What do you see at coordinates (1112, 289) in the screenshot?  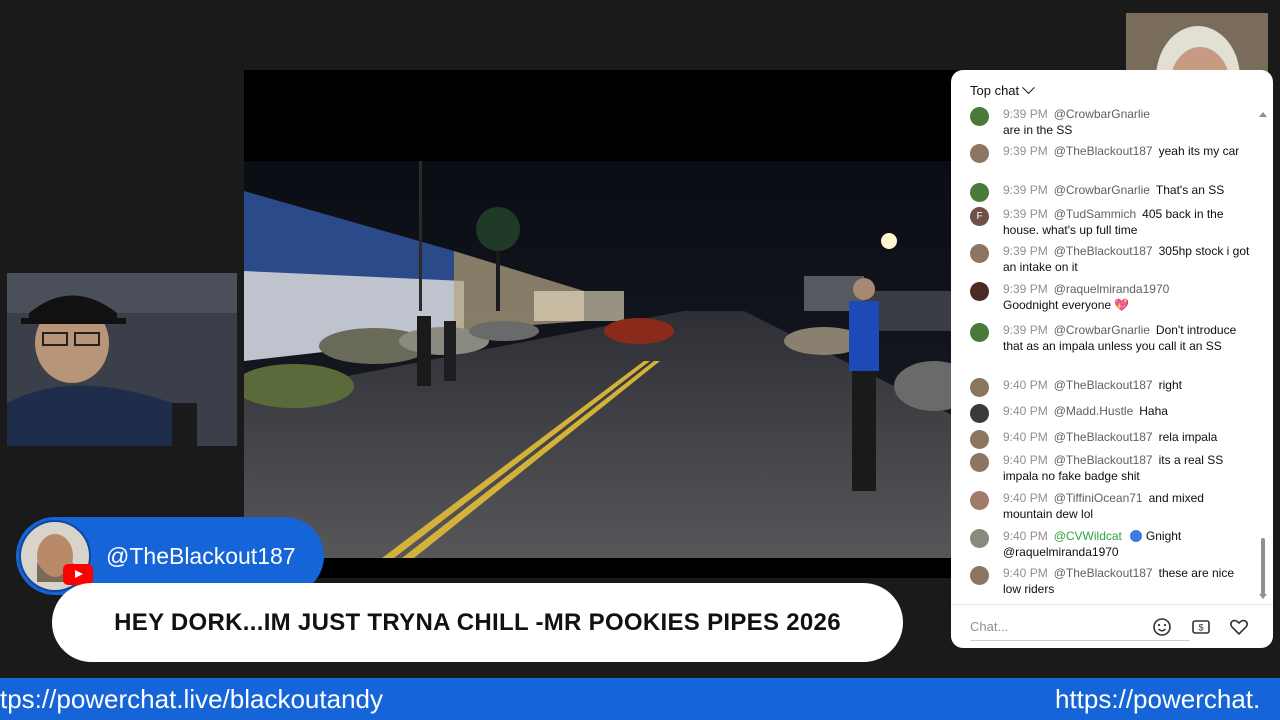 I see `message-author: @raquelmiranda1970` at bounding box center [1112, 289].